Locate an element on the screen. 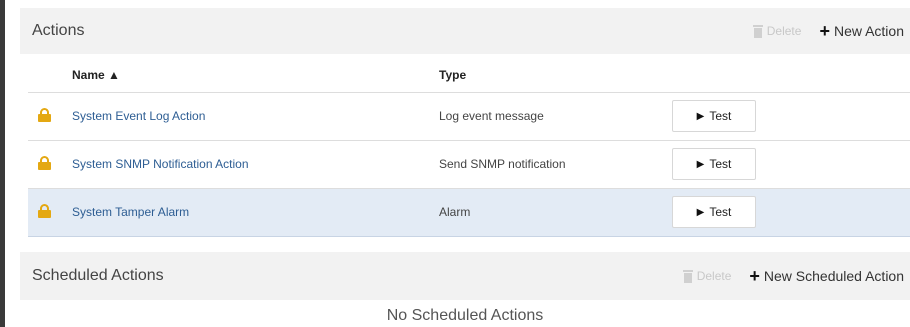 Image resolution: width=910 pixels, height=327 pixels. action-name-link: System SNMP Notification Action is located at coordinates (160, 164).